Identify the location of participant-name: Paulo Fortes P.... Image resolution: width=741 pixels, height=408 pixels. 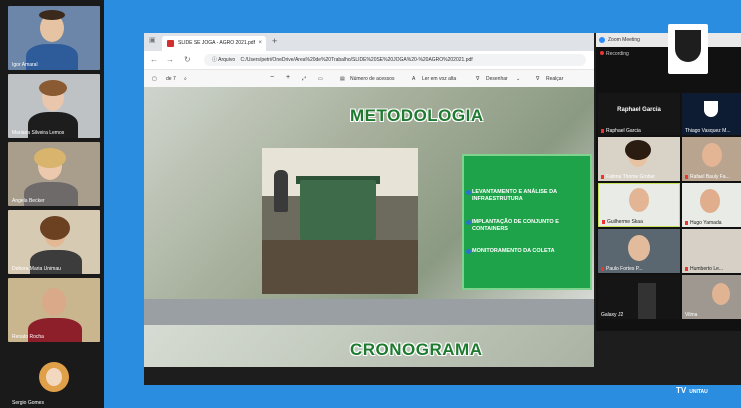
(622, 269).